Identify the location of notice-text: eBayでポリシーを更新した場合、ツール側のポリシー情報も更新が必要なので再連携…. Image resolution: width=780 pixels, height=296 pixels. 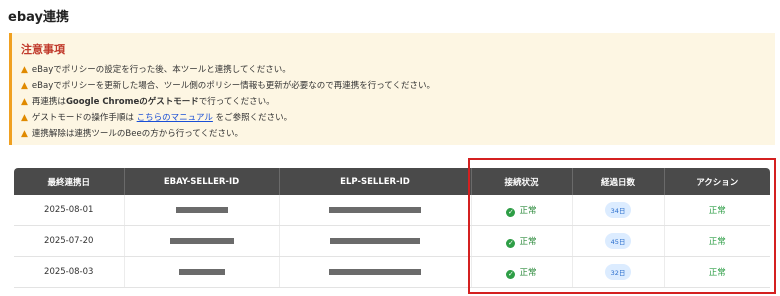
(233, 86).